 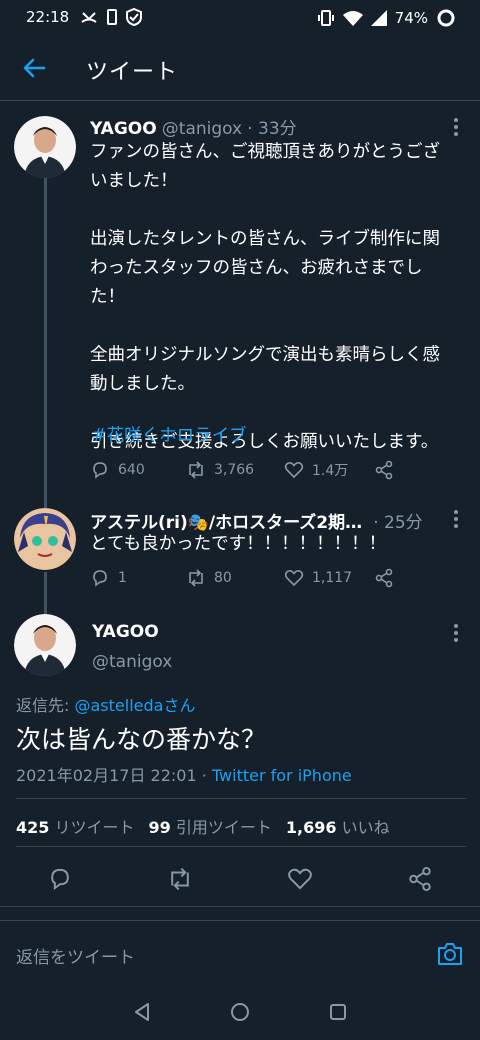 I want to click on retweet-count: 3,766, so click(x=234, y=470).